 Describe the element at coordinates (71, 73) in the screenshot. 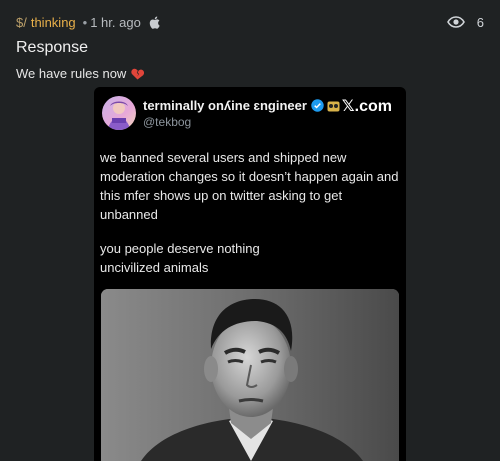

I see `post-body-text: We have rules now` at that location.